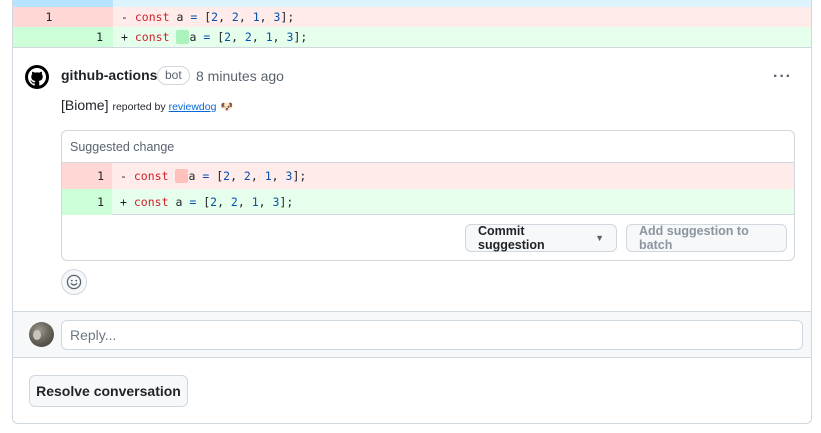 This screenshot has width=821, height=433. What do you see at coordinates (782, 77) in the screenshot?
I see `kebab-horizontal-icon: ···` at bounding box center [782, 77].